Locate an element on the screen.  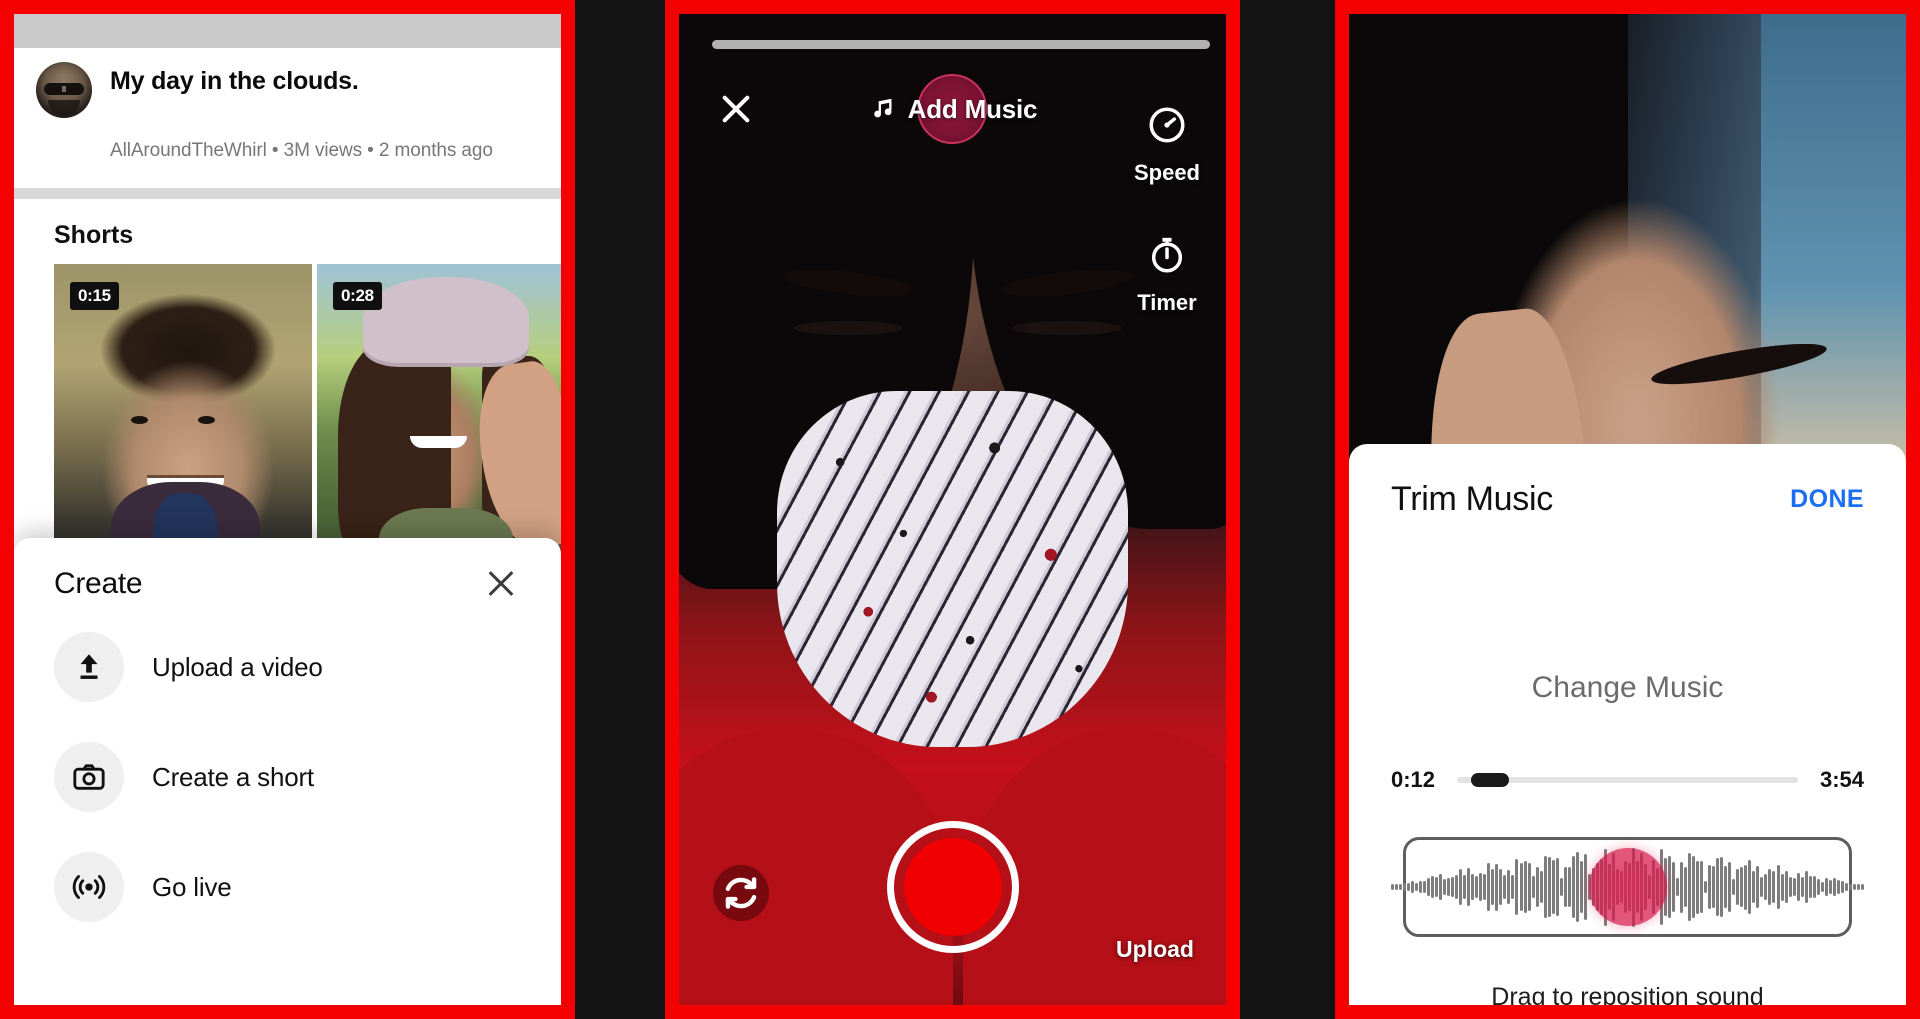
timer-label: Timer is located at coordinates (1167, 302).